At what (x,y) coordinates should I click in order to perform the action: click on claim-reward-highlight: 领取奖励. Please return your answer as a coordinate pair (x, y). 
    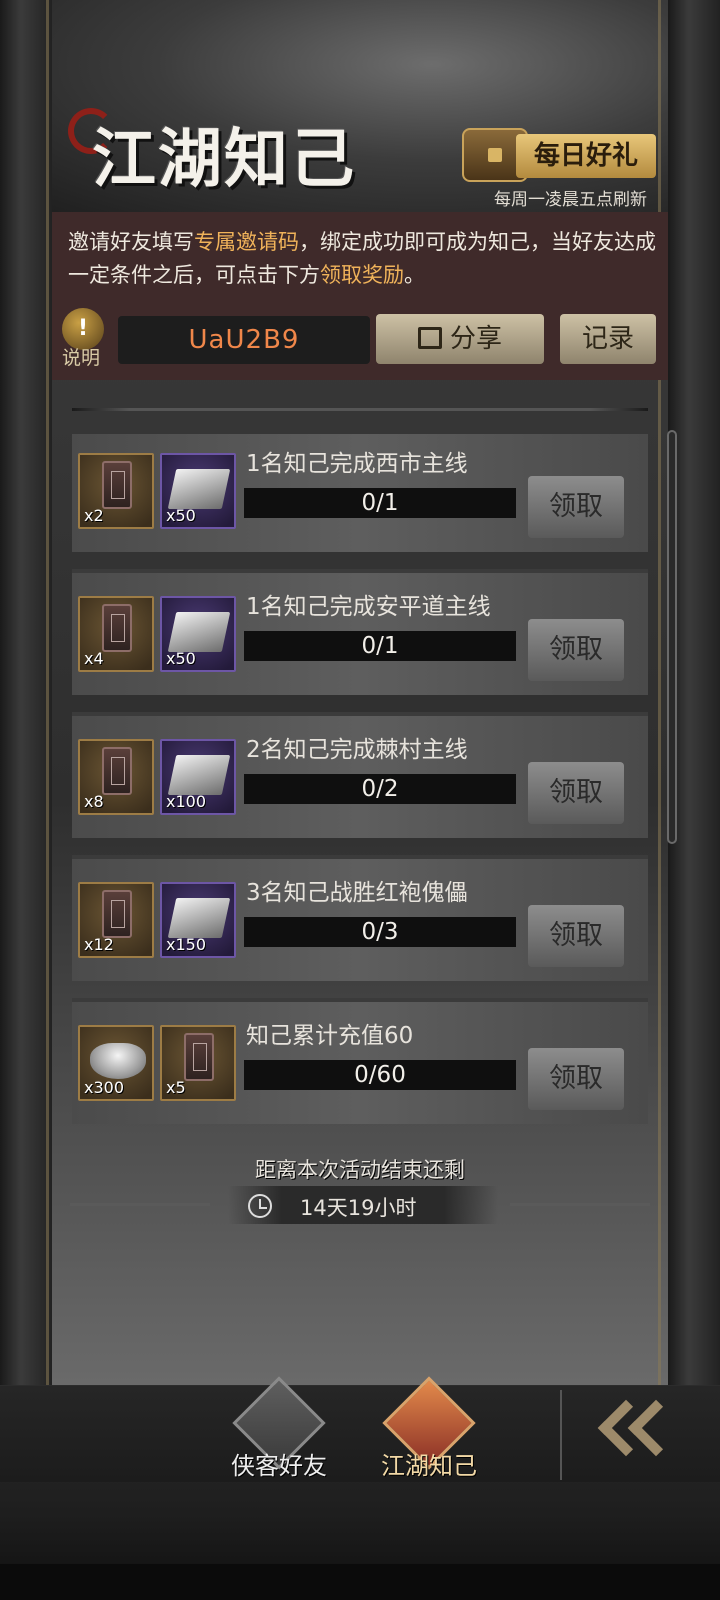
    Looking at the image, I should click on (362, 275).